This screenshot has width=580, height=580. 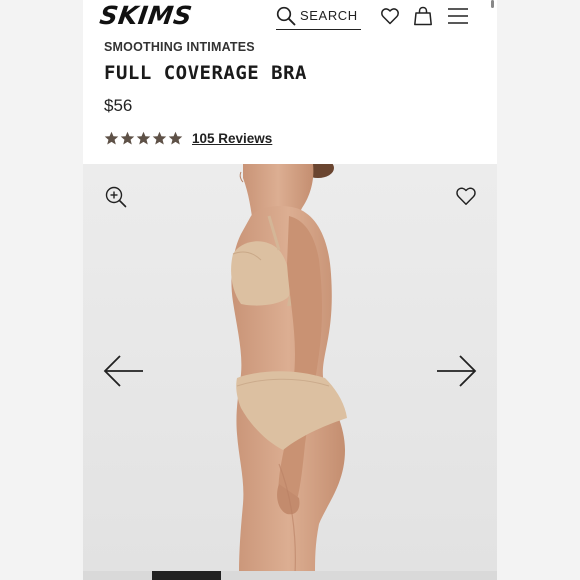 What do you see at coordinates (205, 73) in the screenshot?
I see `product-title: FULL COVERAGE BRA` at bounding box center [205, 73].